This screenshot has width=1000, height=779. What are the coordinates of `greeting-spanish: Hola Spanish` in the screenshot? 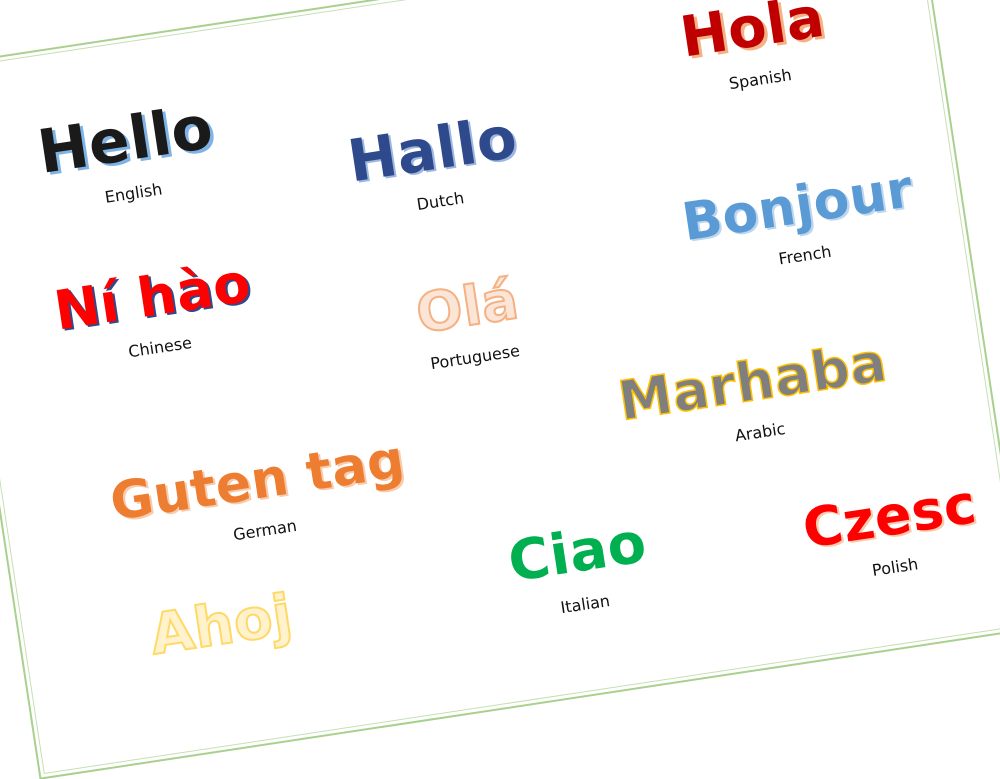 It's located at (754, 51).